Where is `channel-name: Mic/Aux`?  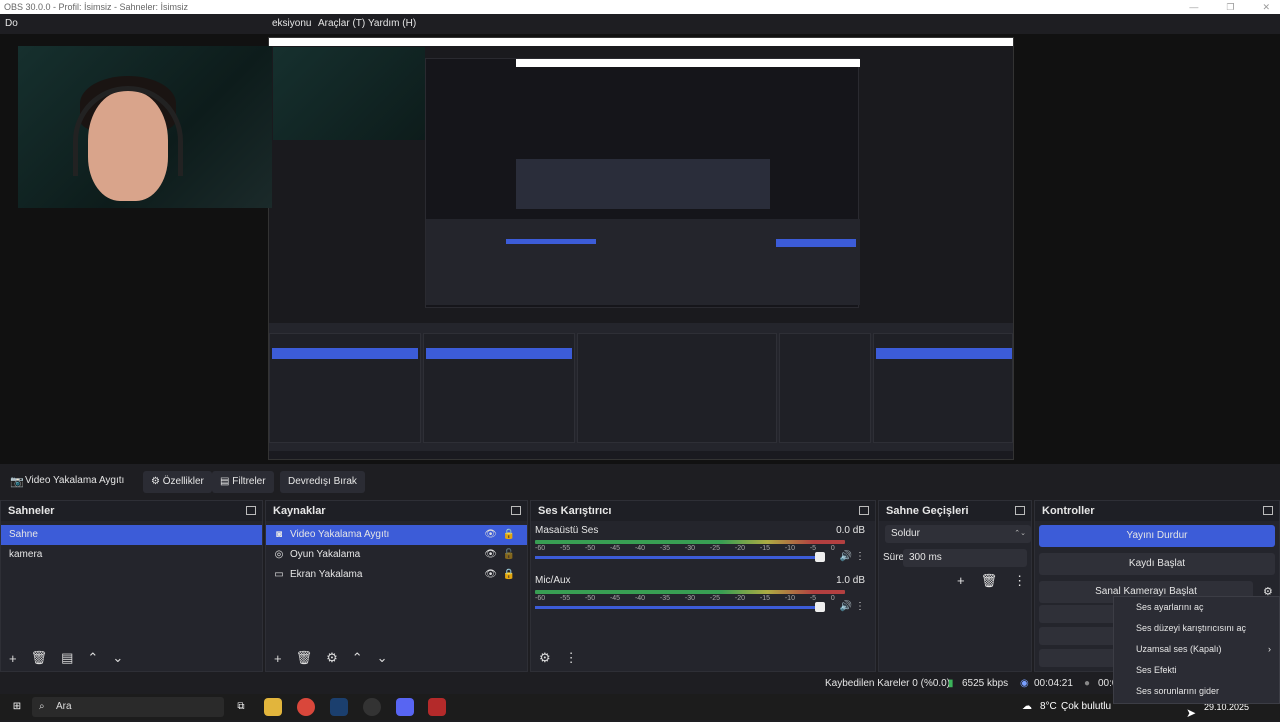 channel-name: Mic/Aux is located at coordinates (553, 580).